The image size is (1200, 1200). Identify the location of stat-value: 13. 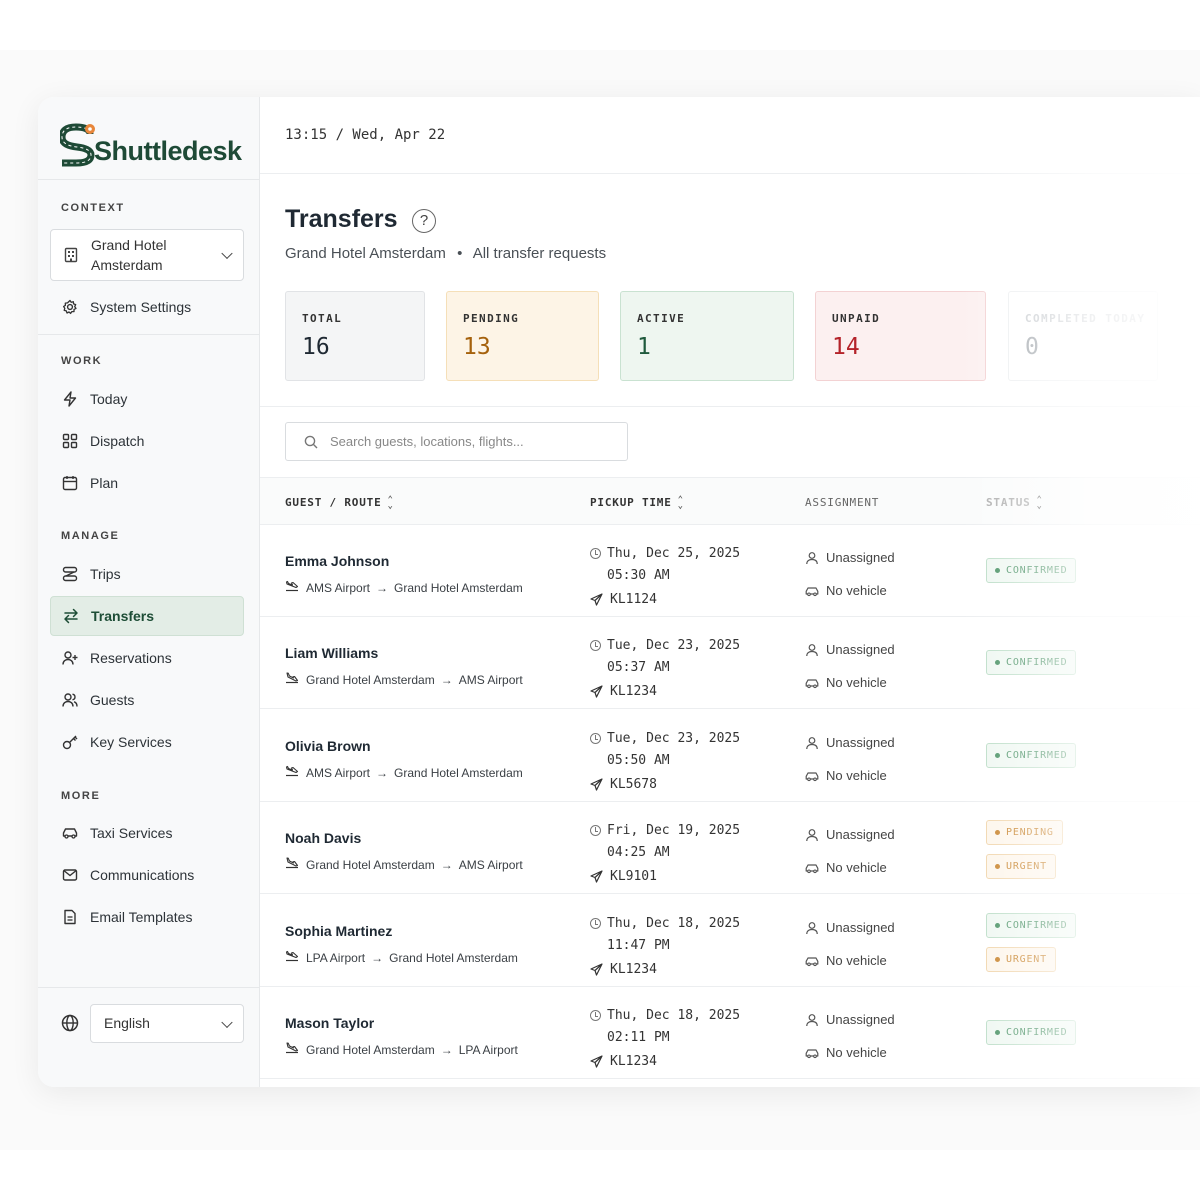
(477, 347).